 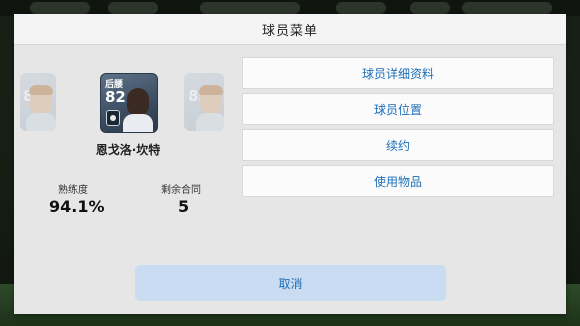 I want to click on dialog-header: 球员菜单, so click(x=290, y=29).